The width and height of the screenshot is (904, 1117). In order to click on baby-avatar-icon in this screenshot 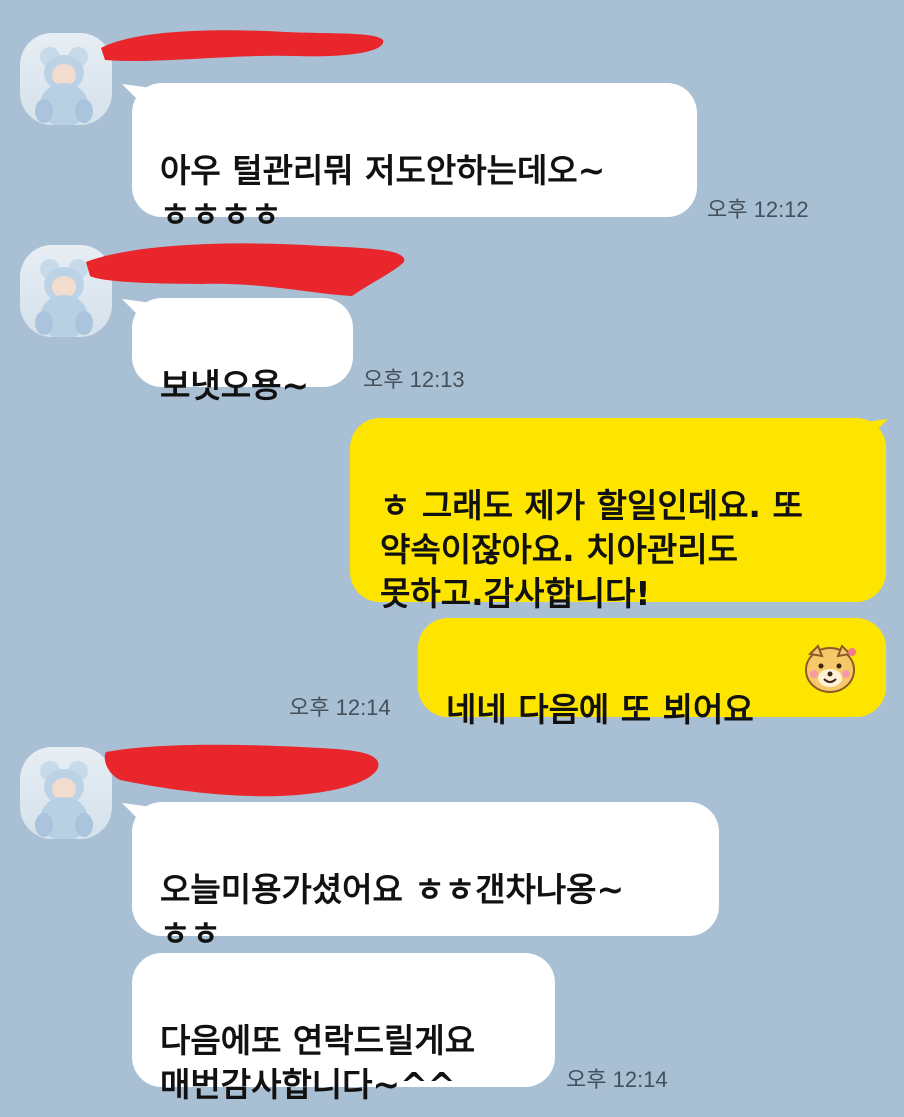, I will do `click(64, 800)`.